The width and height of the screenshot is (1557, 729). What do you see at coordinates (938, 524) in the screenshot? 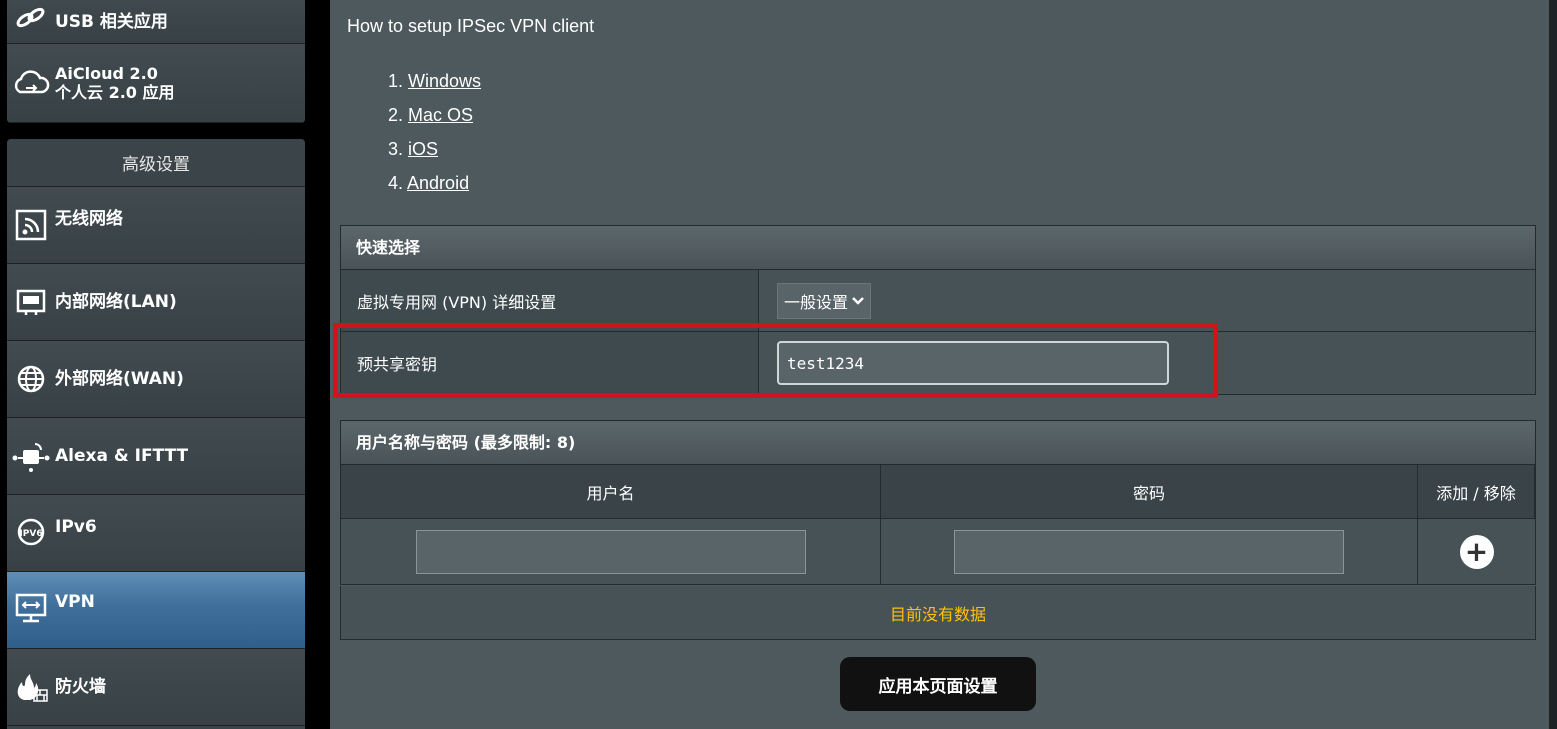
I see `users-table: 用户名 密码 添加 / 移除 +` at bounding box center [938, 524].